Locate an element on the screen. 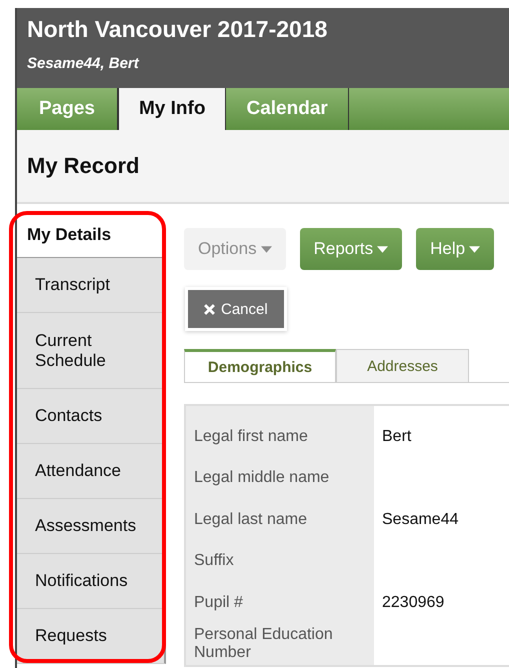 This screenshot has height=668, width=509. field-label: Legal middle name is located at coordinates (262, 477).